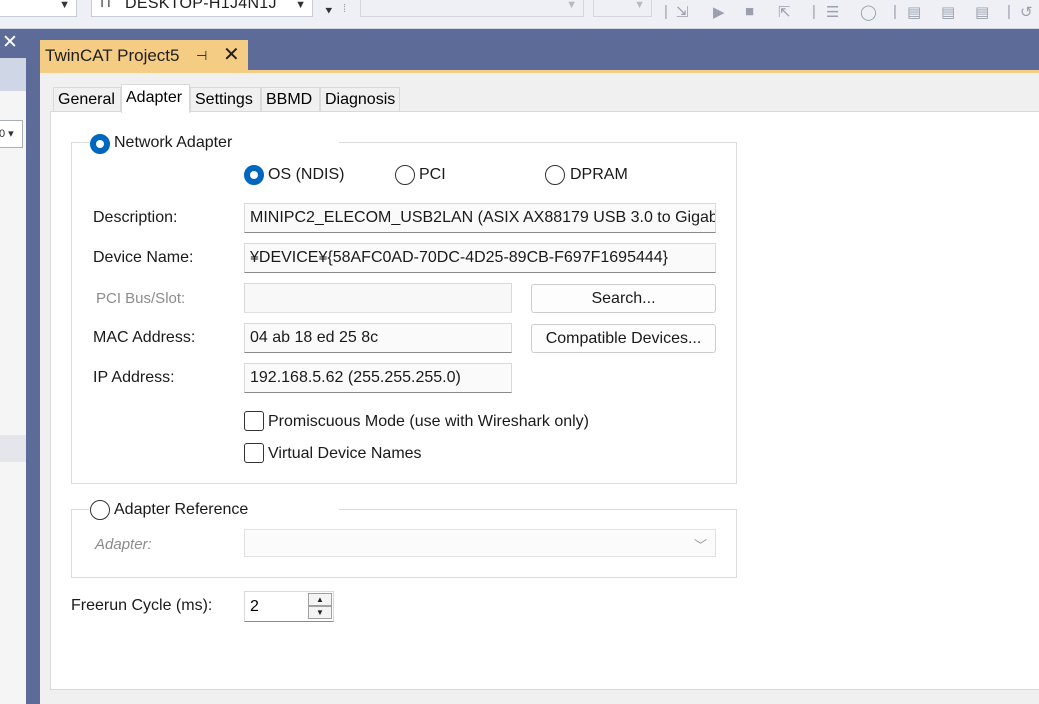 This screenshot has height=704, width=1039. What do you see at coordinates (135, 217) in the screenshot?
I see `description-label: Description:` at bounding box center [135, 217].